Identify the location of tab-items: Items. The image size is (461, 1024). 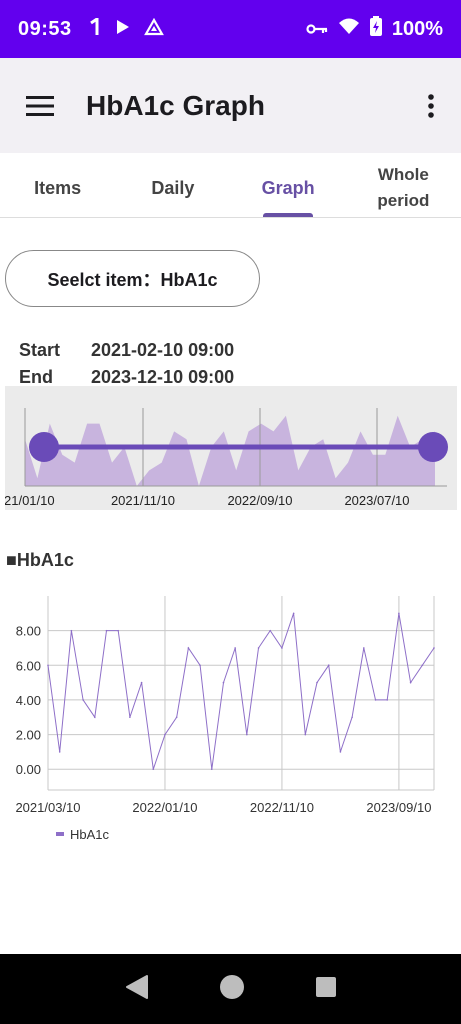
(57, 187).